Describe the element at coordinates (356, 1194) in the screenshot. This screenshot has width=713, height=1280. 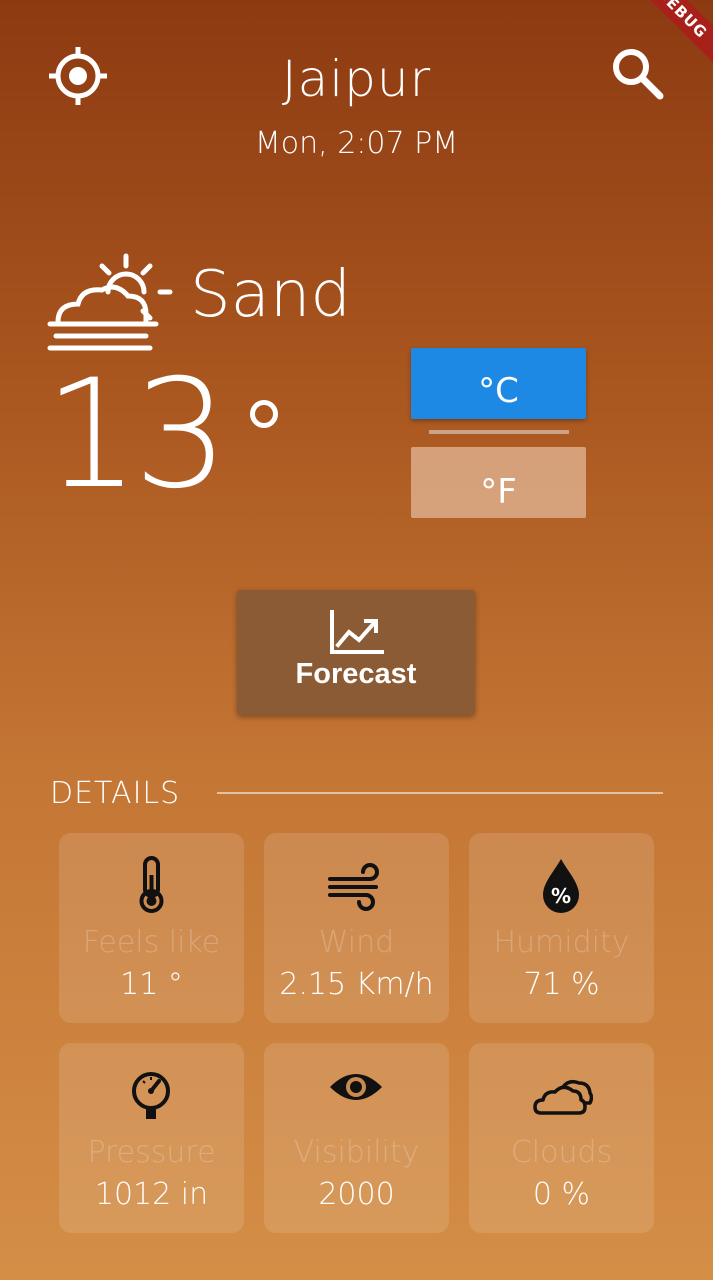
I see `detail-value: 2000` at that location.